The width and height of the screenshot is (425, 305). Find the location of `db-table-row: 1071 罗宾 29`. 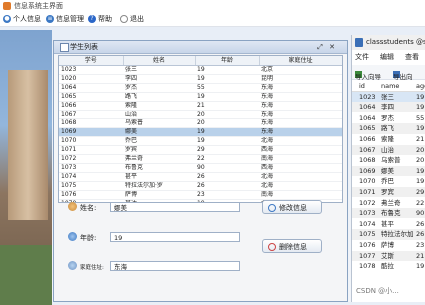

db-table-row: 1071 罗宾 29 is located at coordinates (388, 192).